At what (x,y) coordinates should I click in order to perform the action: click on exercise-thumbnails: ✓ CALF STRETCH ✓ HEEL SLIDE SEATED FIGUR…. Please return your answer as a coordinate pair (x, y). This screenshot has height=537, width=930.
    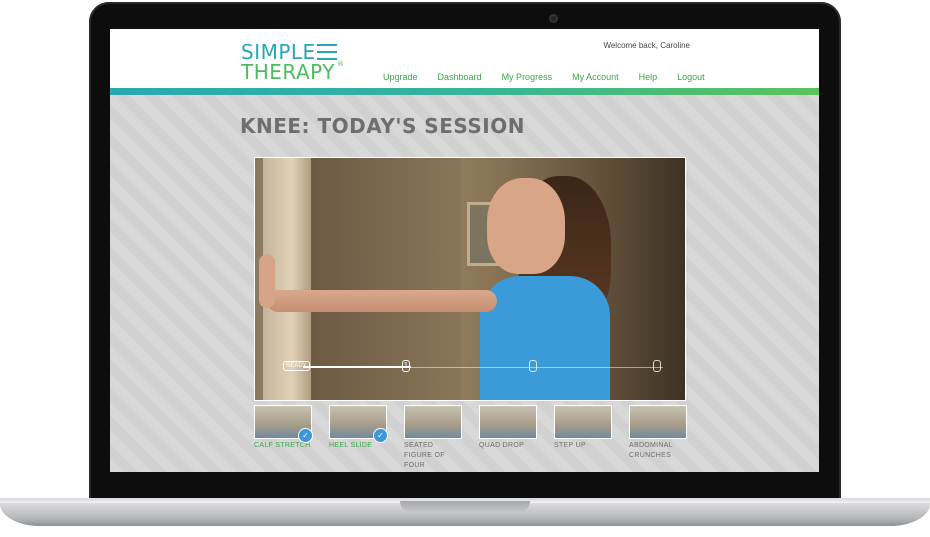
    Looking at the image, I should click on (474, 437).